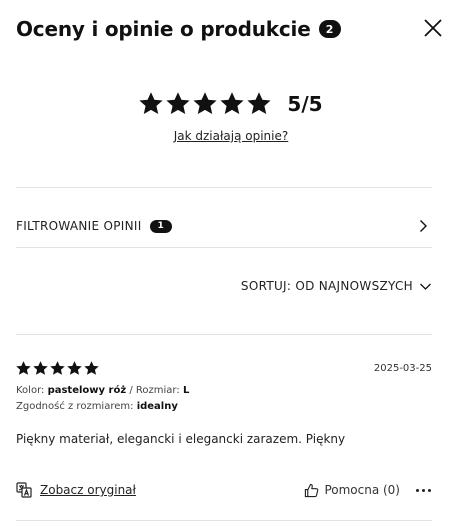  Describe the element at coordinates (24, 490) in the screenshot. I see `translate-icon` at that location.